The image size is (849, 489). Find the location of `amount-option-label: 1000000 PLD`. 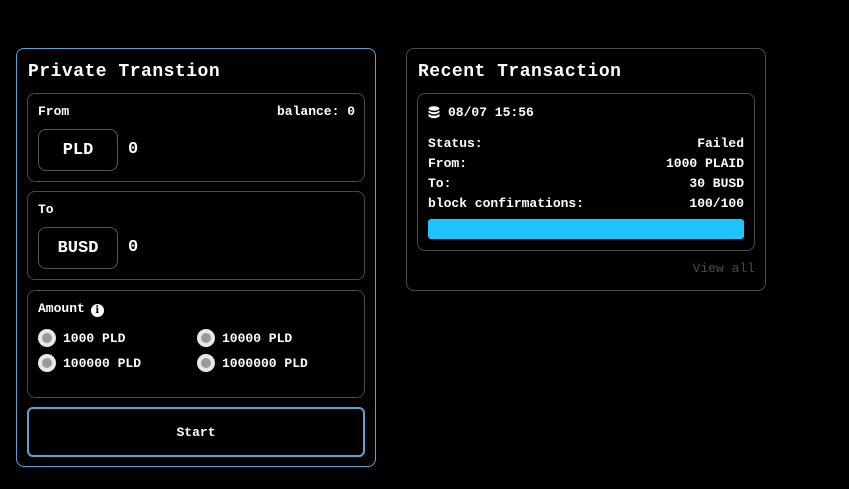

amount-option-label: 1000000 PLD is located at coordinates (265, 363).